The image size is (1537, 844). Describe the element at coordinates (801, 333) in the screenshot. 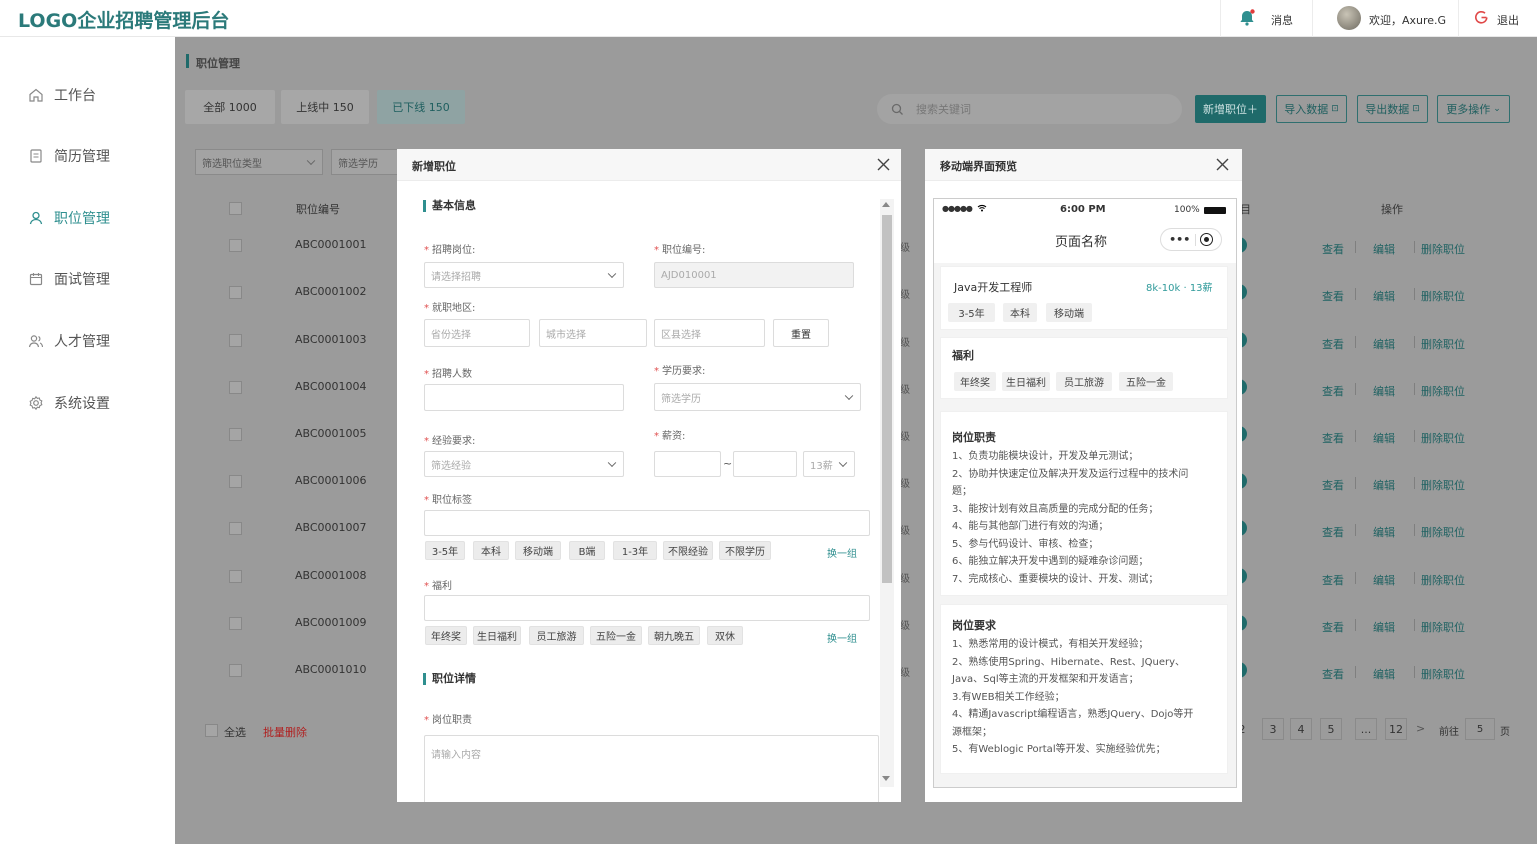

I see `reset-button: 重置` at that location.